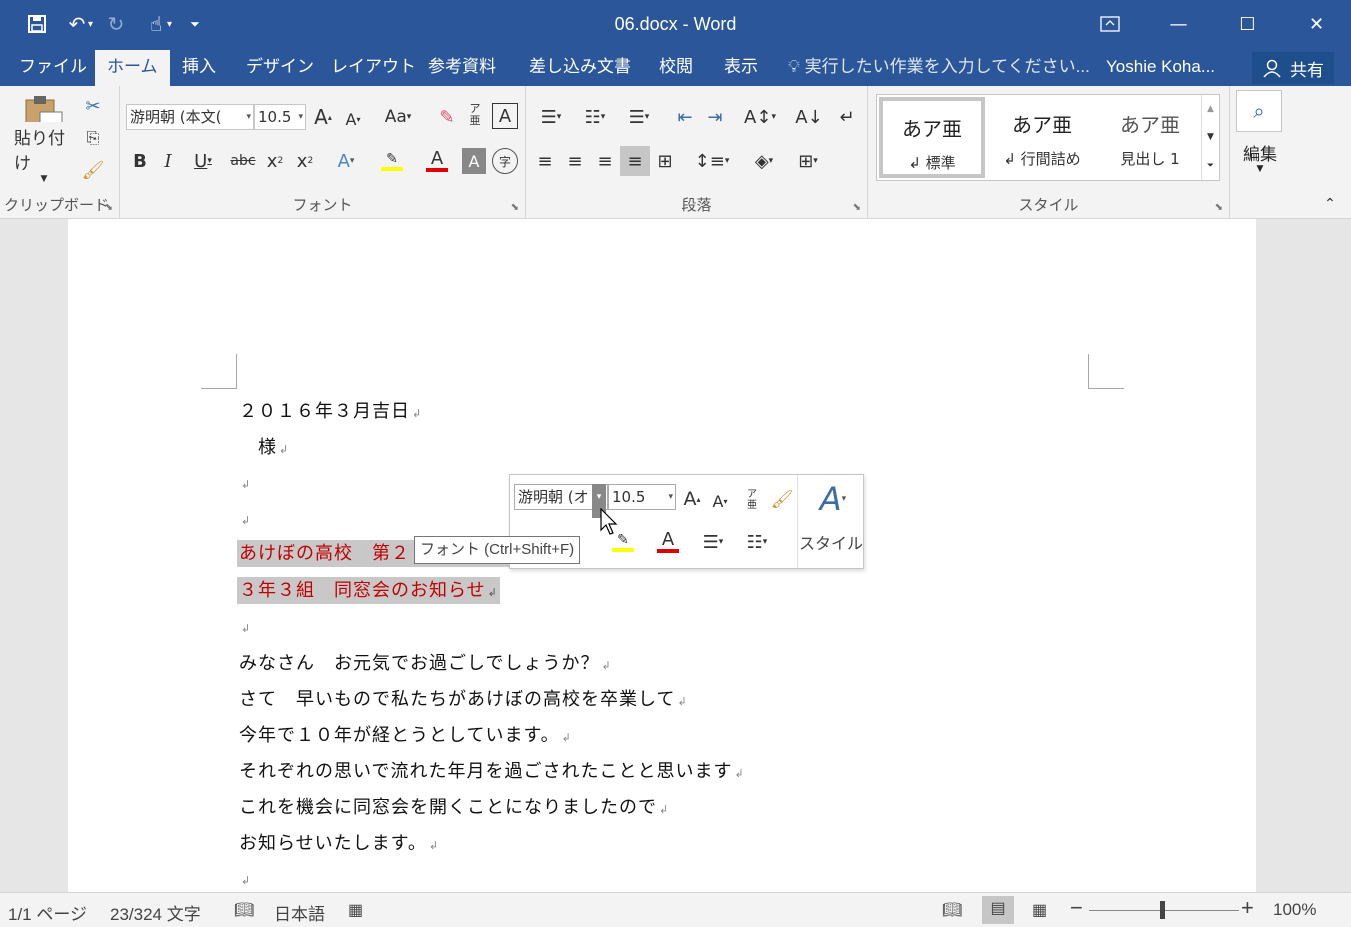 This screenshot has width=1351, height=927. What do you see at coordinates (545, 161) in the screenshot?
I see `align-left-icon: ≡` at bounding box center [545, 161].